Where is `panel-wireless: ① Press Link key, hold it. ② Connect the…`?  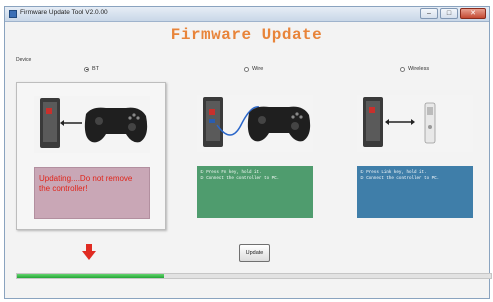 panel-wireless: ① Press Link key, hold it. ② Connect the… is located at coordinates (415, 156).